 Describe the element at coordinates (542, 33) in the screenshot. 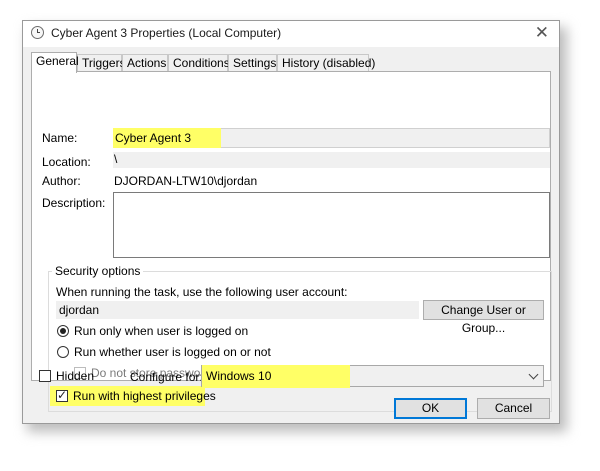

I see `close-icon: ✕` at that location.